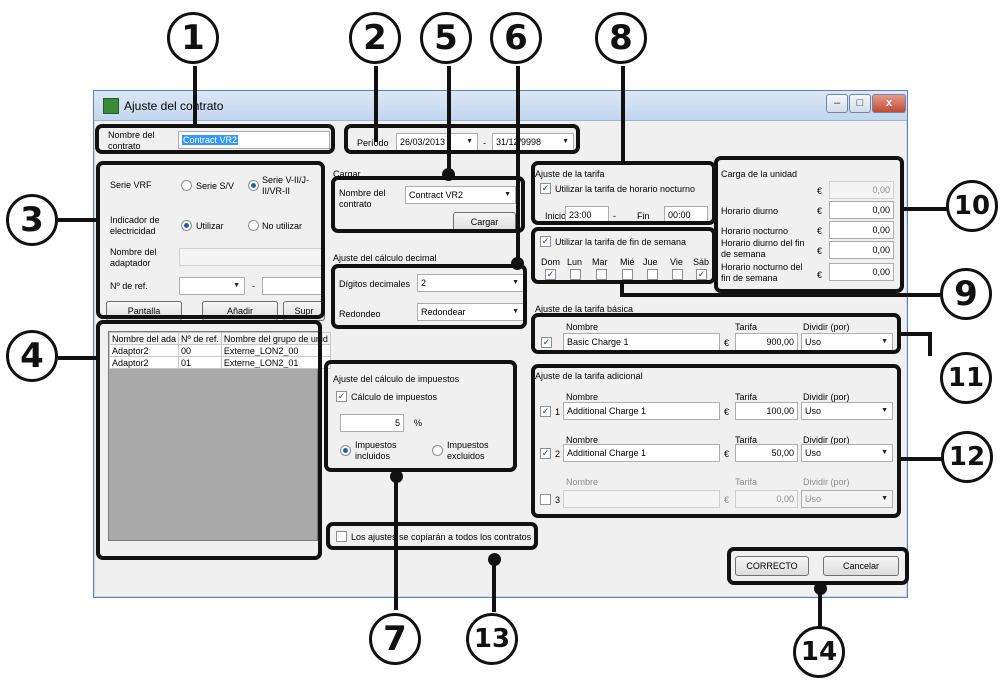 The width and height of the screenshot is (1004, 681). What do you see at coordinates (889, 103) in the screenshot?
I see `close-button: x` at bounding box center [889, 103].